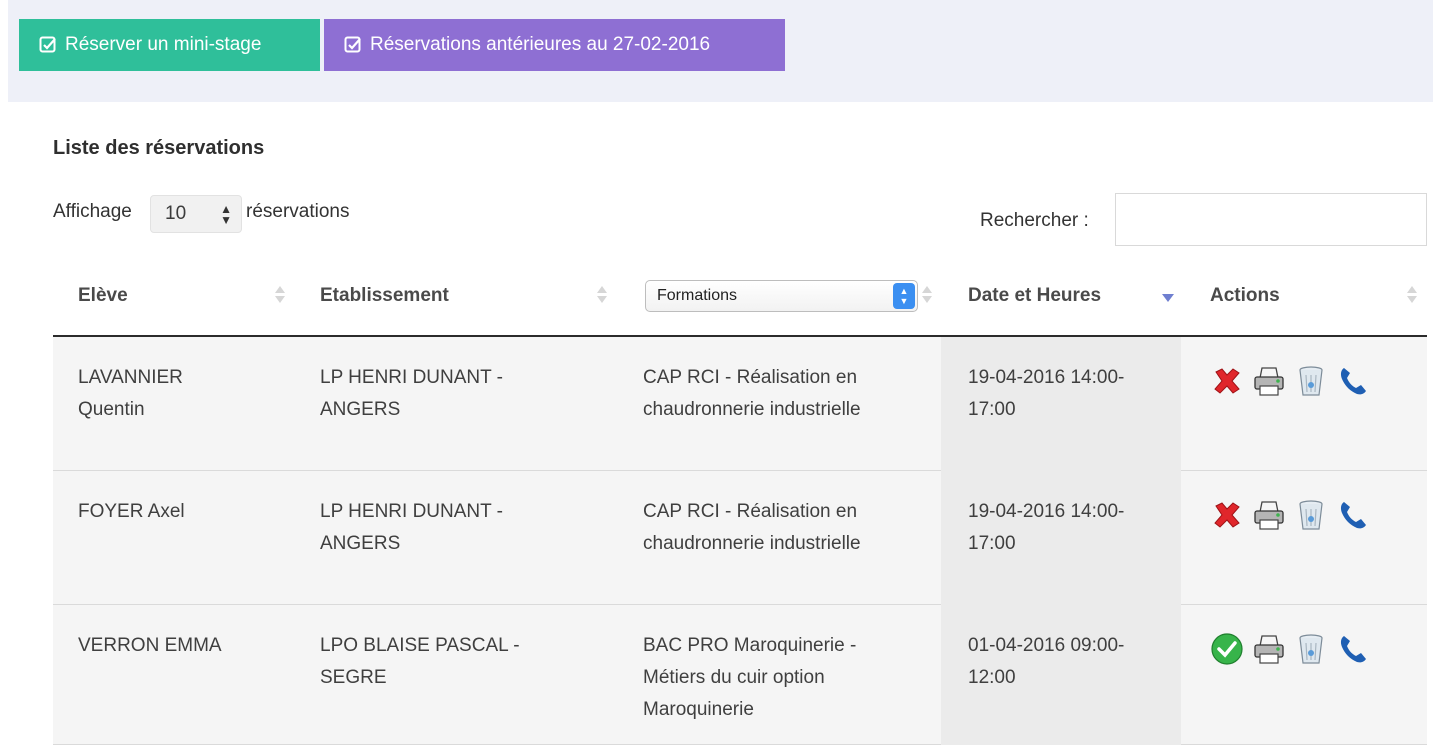 The image size is (1433, 745). I want to click on reserve-button-label: Réserver un mini-stage, so click(163, 44).